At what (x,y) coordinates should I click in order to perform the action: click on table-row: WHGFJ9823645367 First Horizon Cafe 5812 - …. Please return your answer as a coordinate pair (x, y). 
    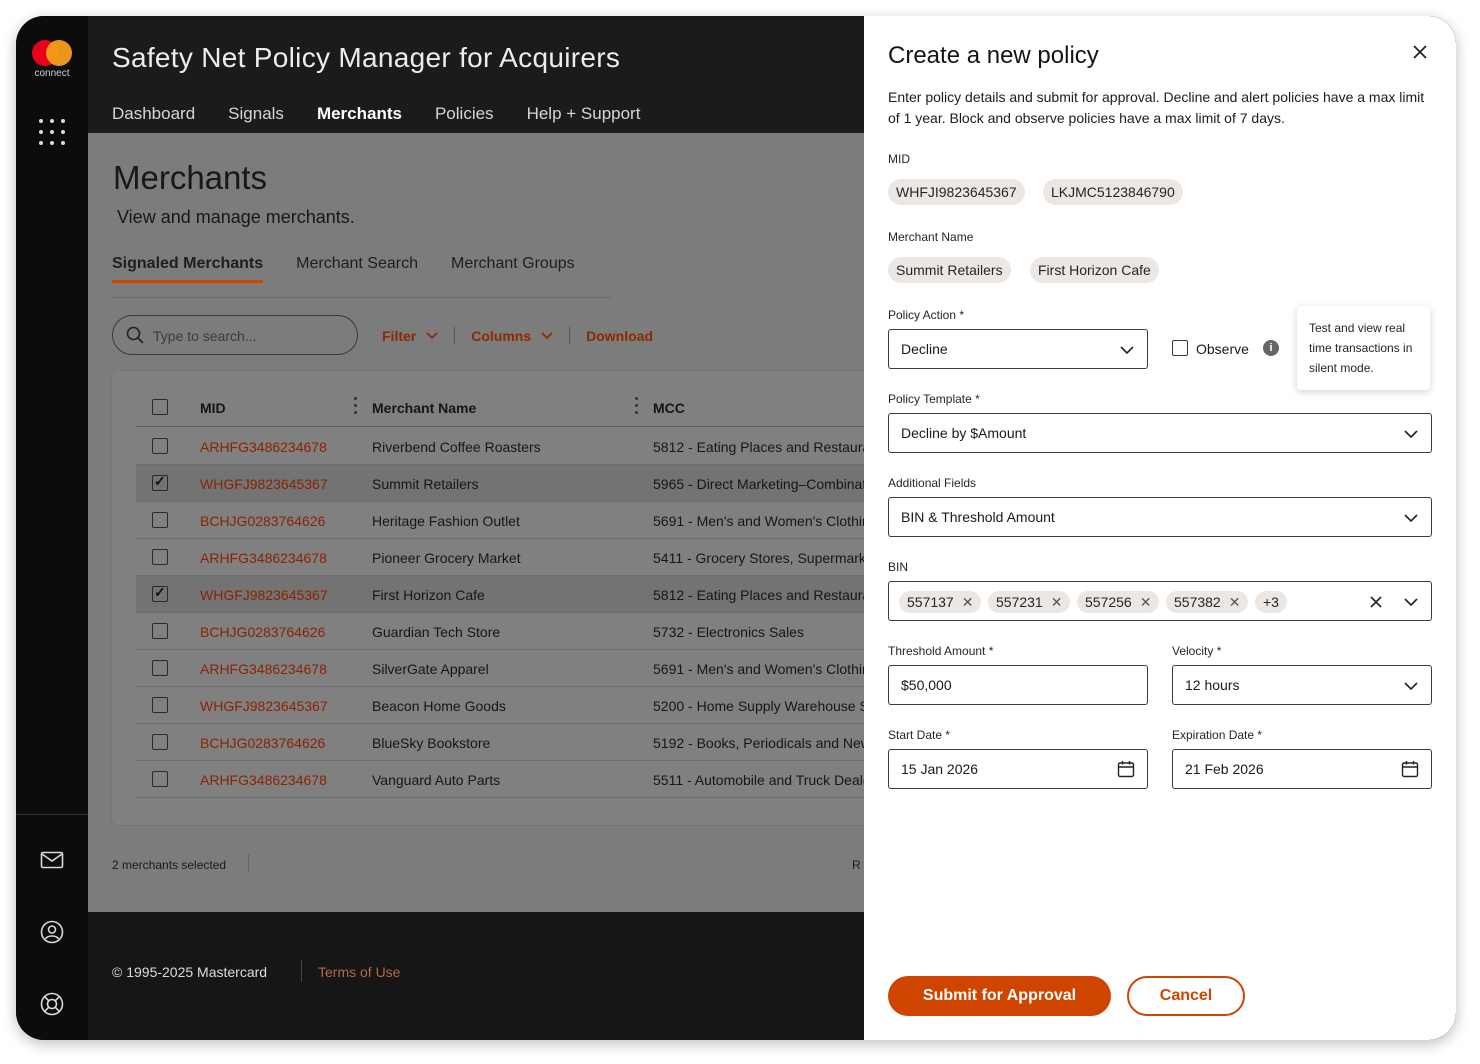
    Looking at the image, I should click on (514, 594).